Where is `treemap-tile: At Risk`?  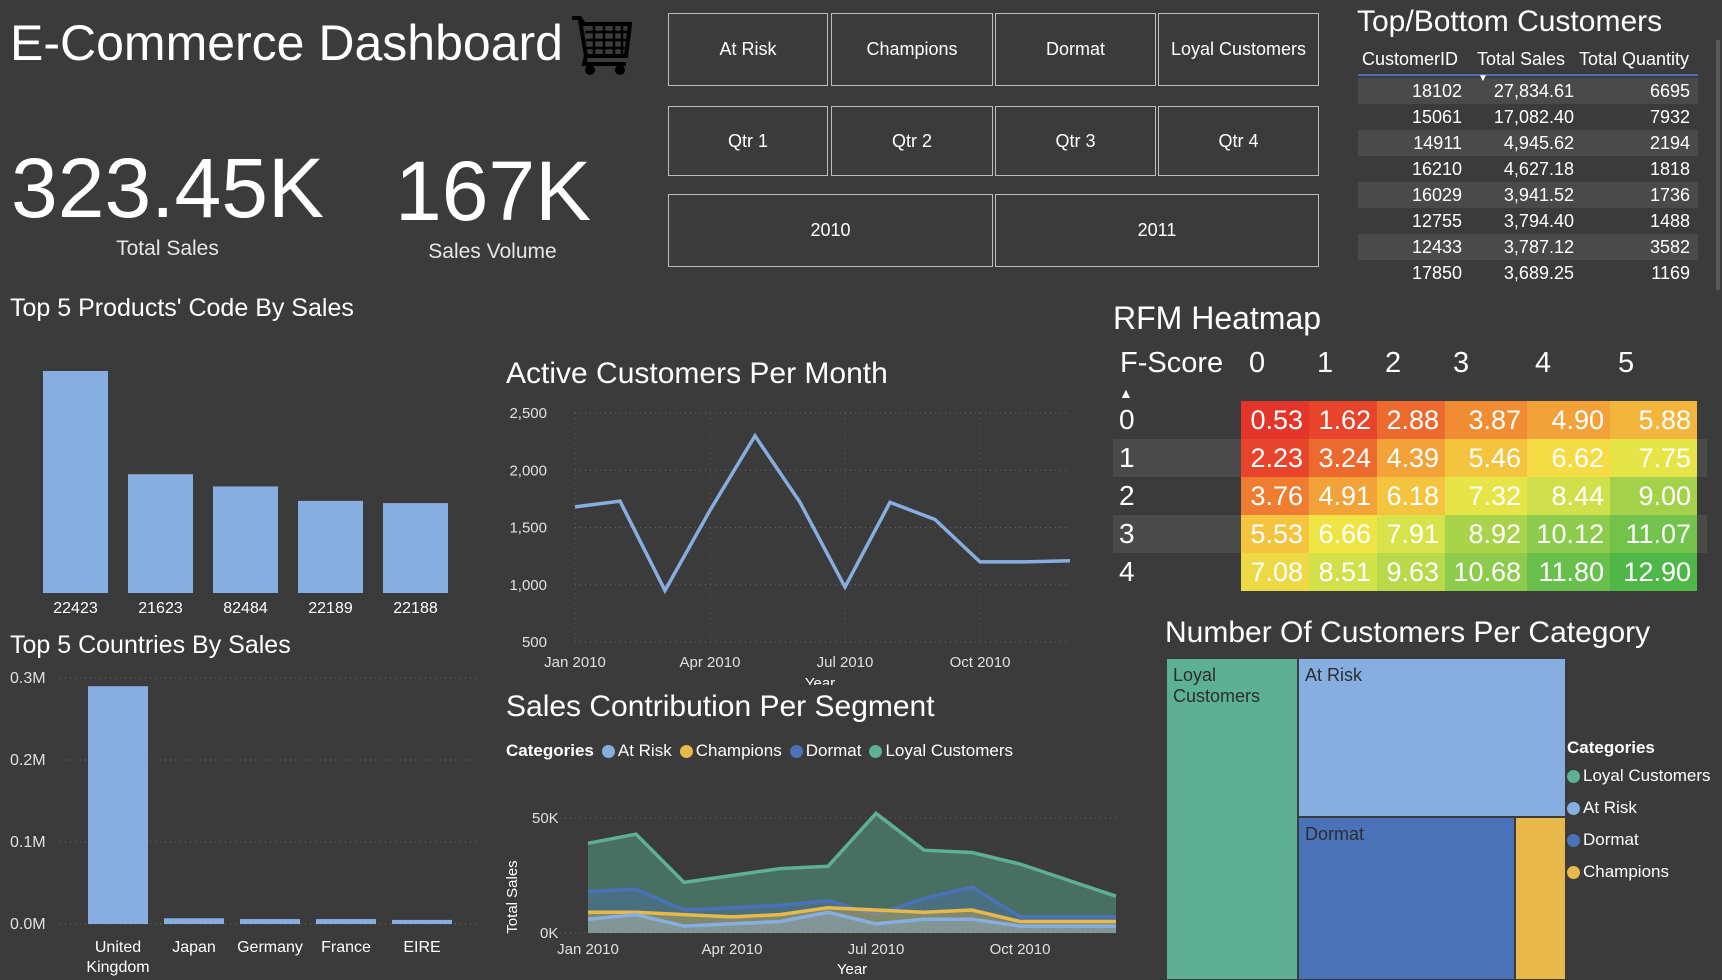 treemap-tile: At Risk is located at coordinates (1432, 737).